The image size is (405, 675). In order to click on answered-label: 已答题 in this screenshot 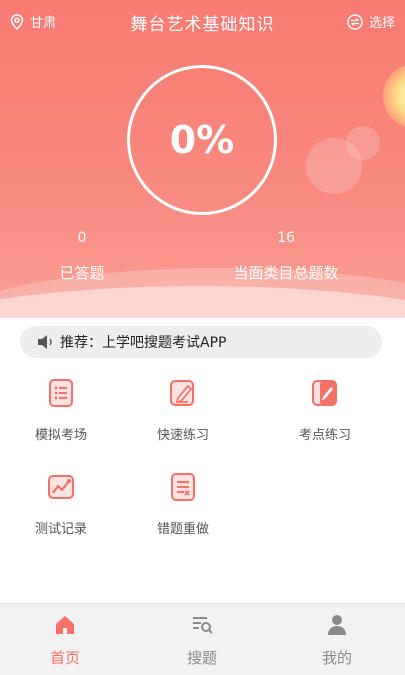, I will do `click(82, 273)`.